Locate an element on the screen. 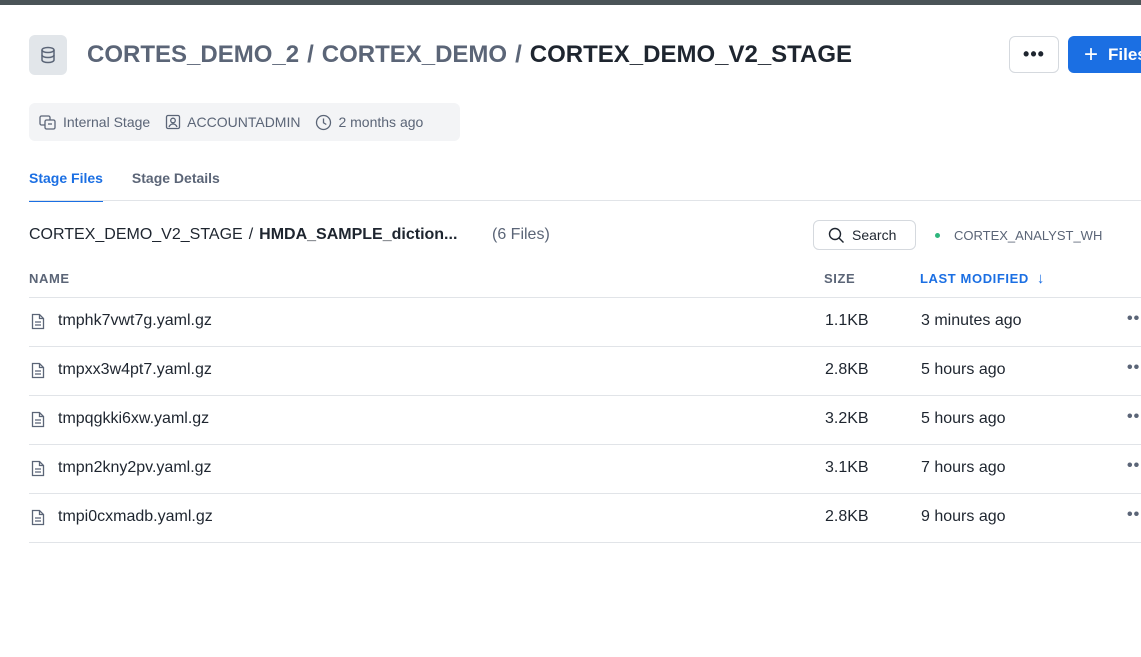 This screenshot has width=1141, height=657. file-name: tmpxx3w4pt7.yaml.gz is located at coordinates (135, 370).